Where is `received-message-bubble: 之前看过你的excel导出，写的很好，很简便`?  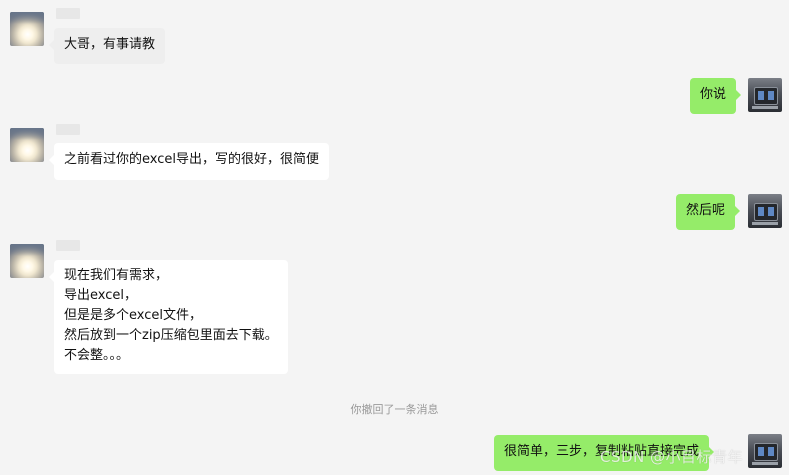 received-message-bubble: 之前看过你的excel导出，写的很好，很简便 is located at coordinates (189, 161).